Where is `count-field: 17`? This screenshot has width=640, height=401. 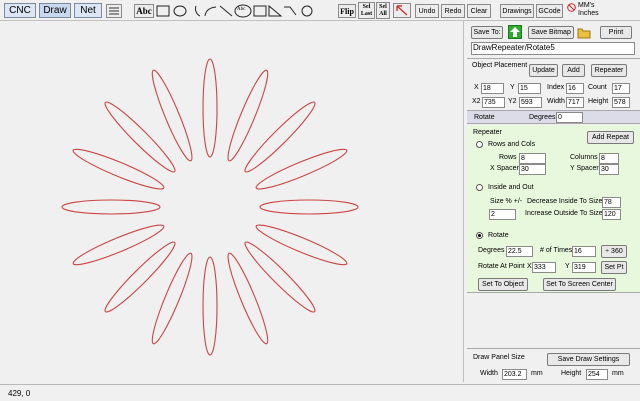 count-field: 17 is located at coordinates (621, 88).